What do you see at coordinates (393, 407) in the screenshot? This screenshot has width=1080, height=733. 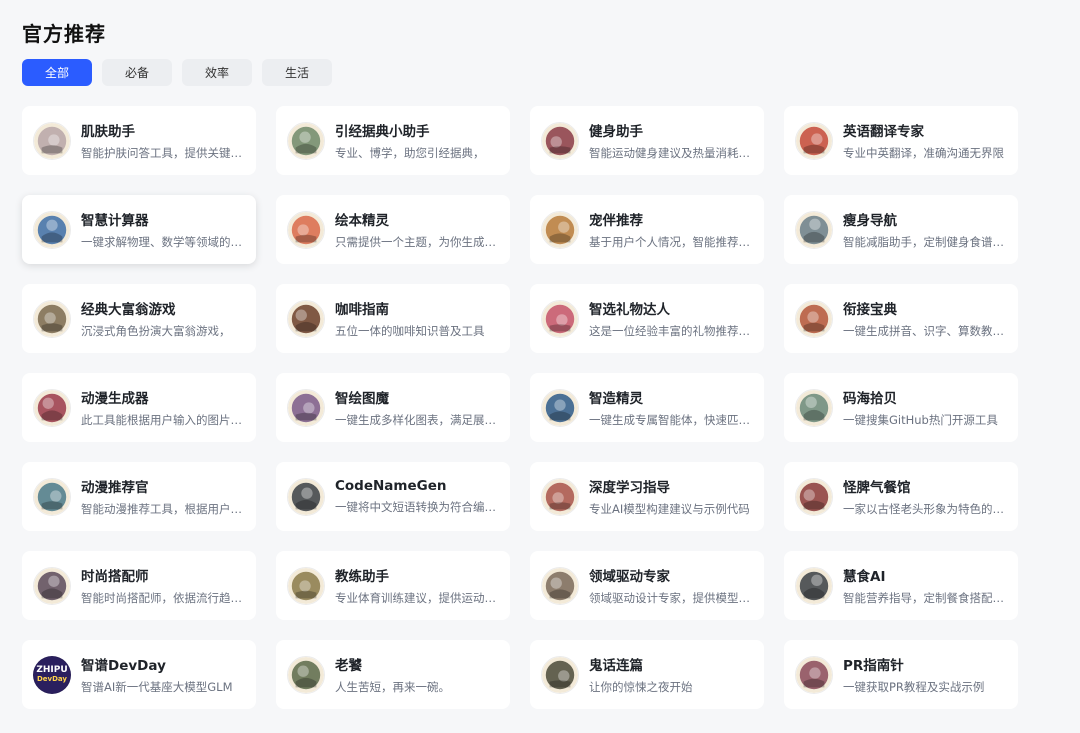 I see `agent-card: 智绘图魔一键生成多样化图表，满足展示需求` at bounding box center [393, 407].